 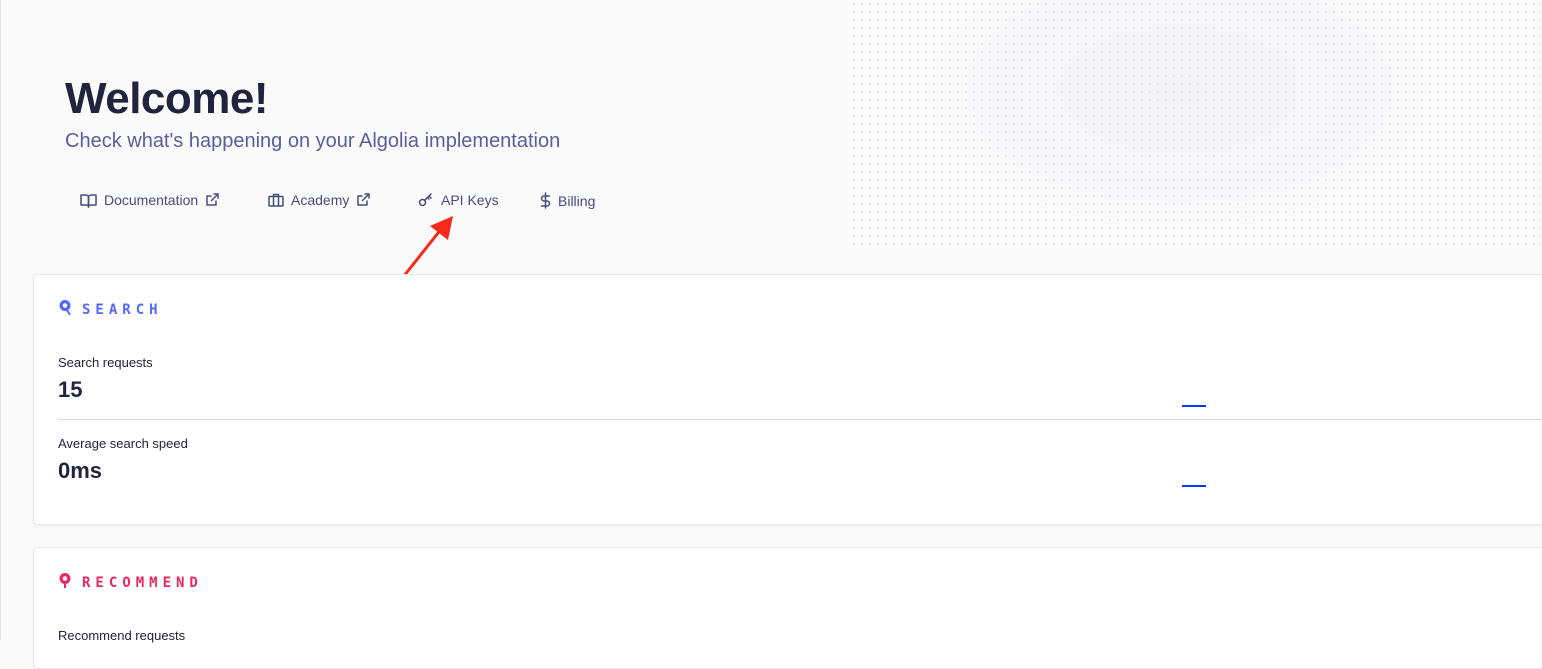 I want to click on page-title: Welcome!, so click(x=167, y=98).